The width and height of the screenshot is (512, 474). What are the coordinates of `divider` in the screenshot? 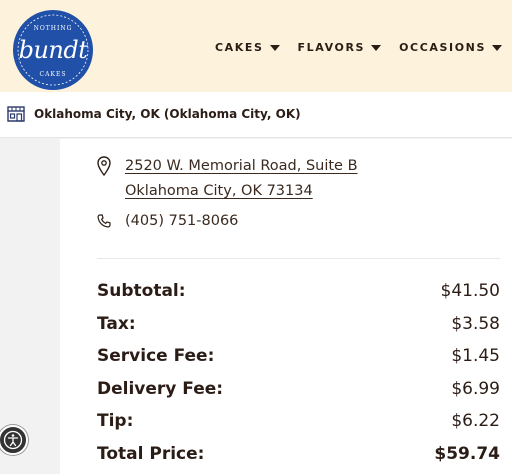 It's located at (298, 258).